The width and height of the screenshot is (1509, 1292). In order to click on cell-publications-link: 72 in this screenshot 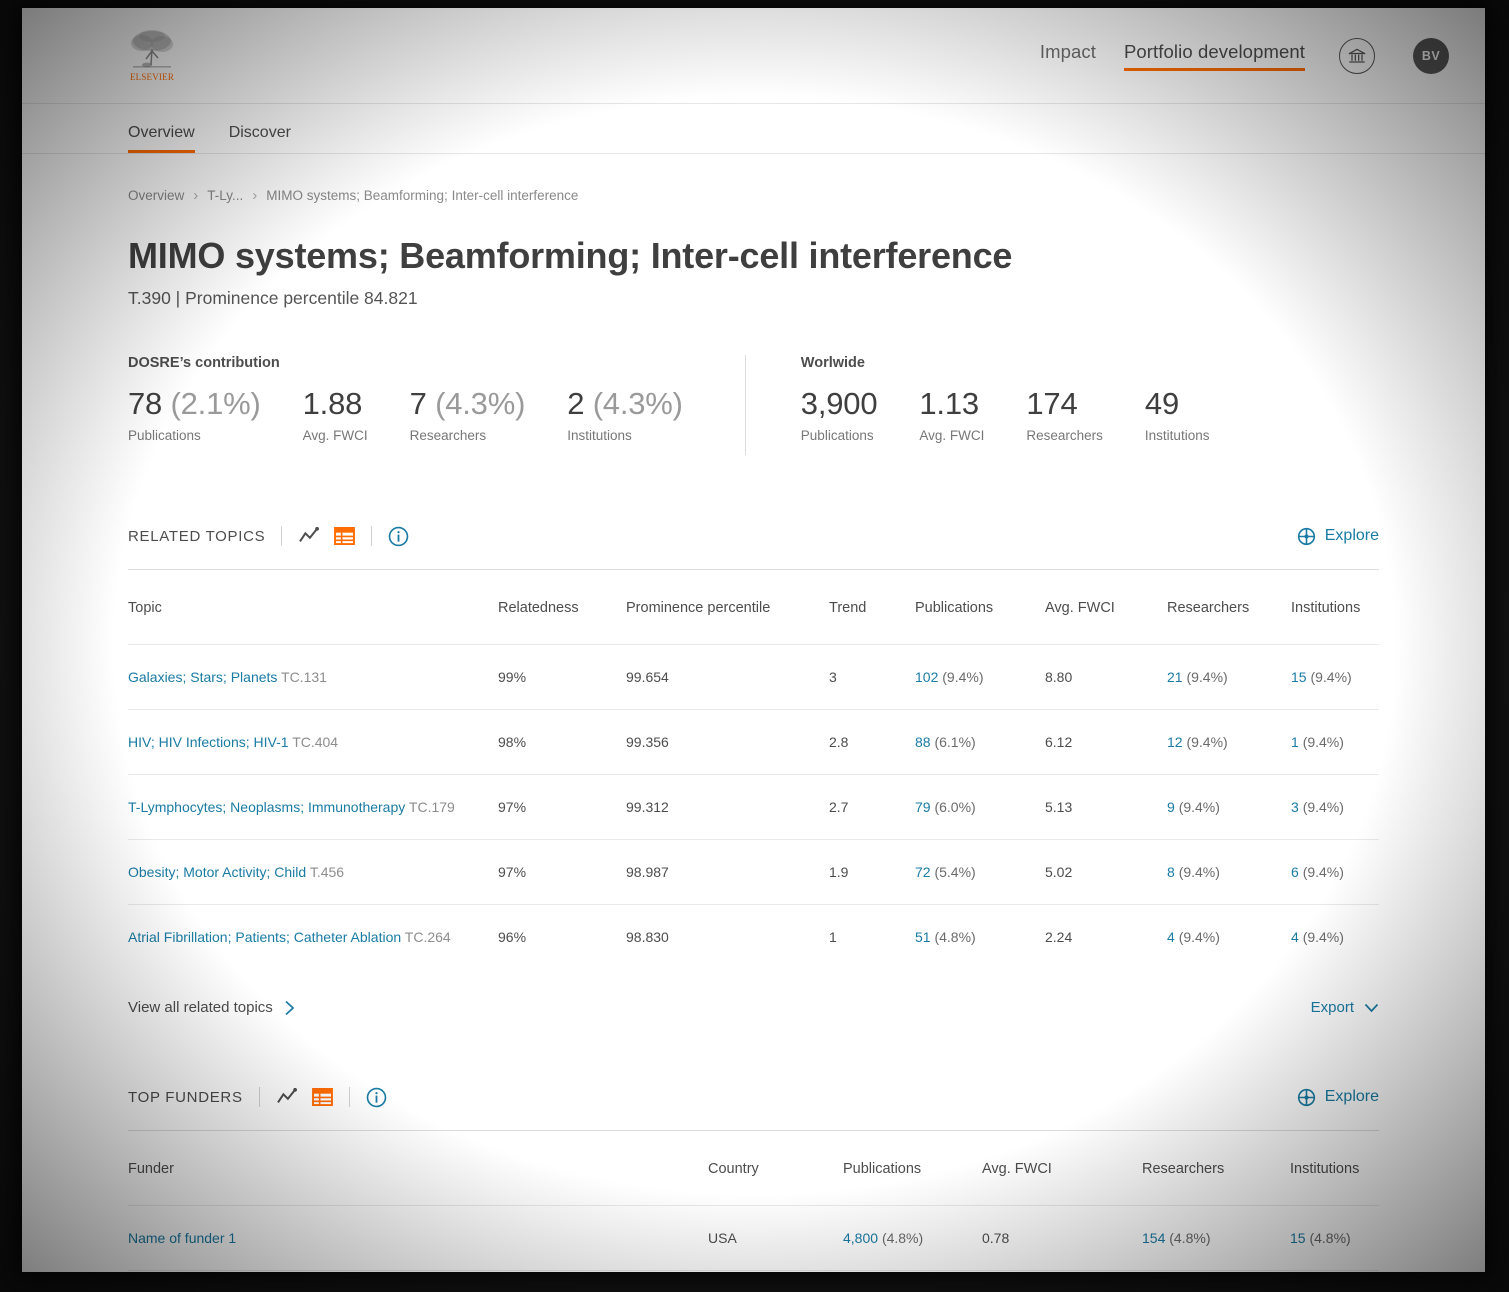, I will do `click(923, 872)`.